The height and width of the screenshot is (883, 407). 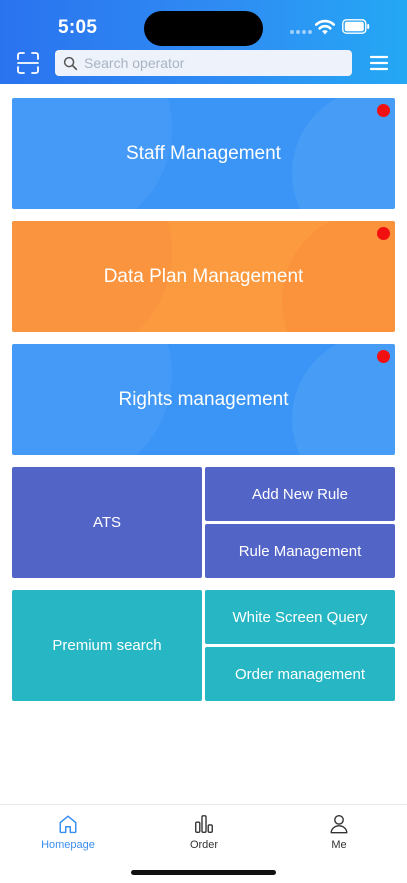 I want to click on scan-icon, so click(x=28, y=63).